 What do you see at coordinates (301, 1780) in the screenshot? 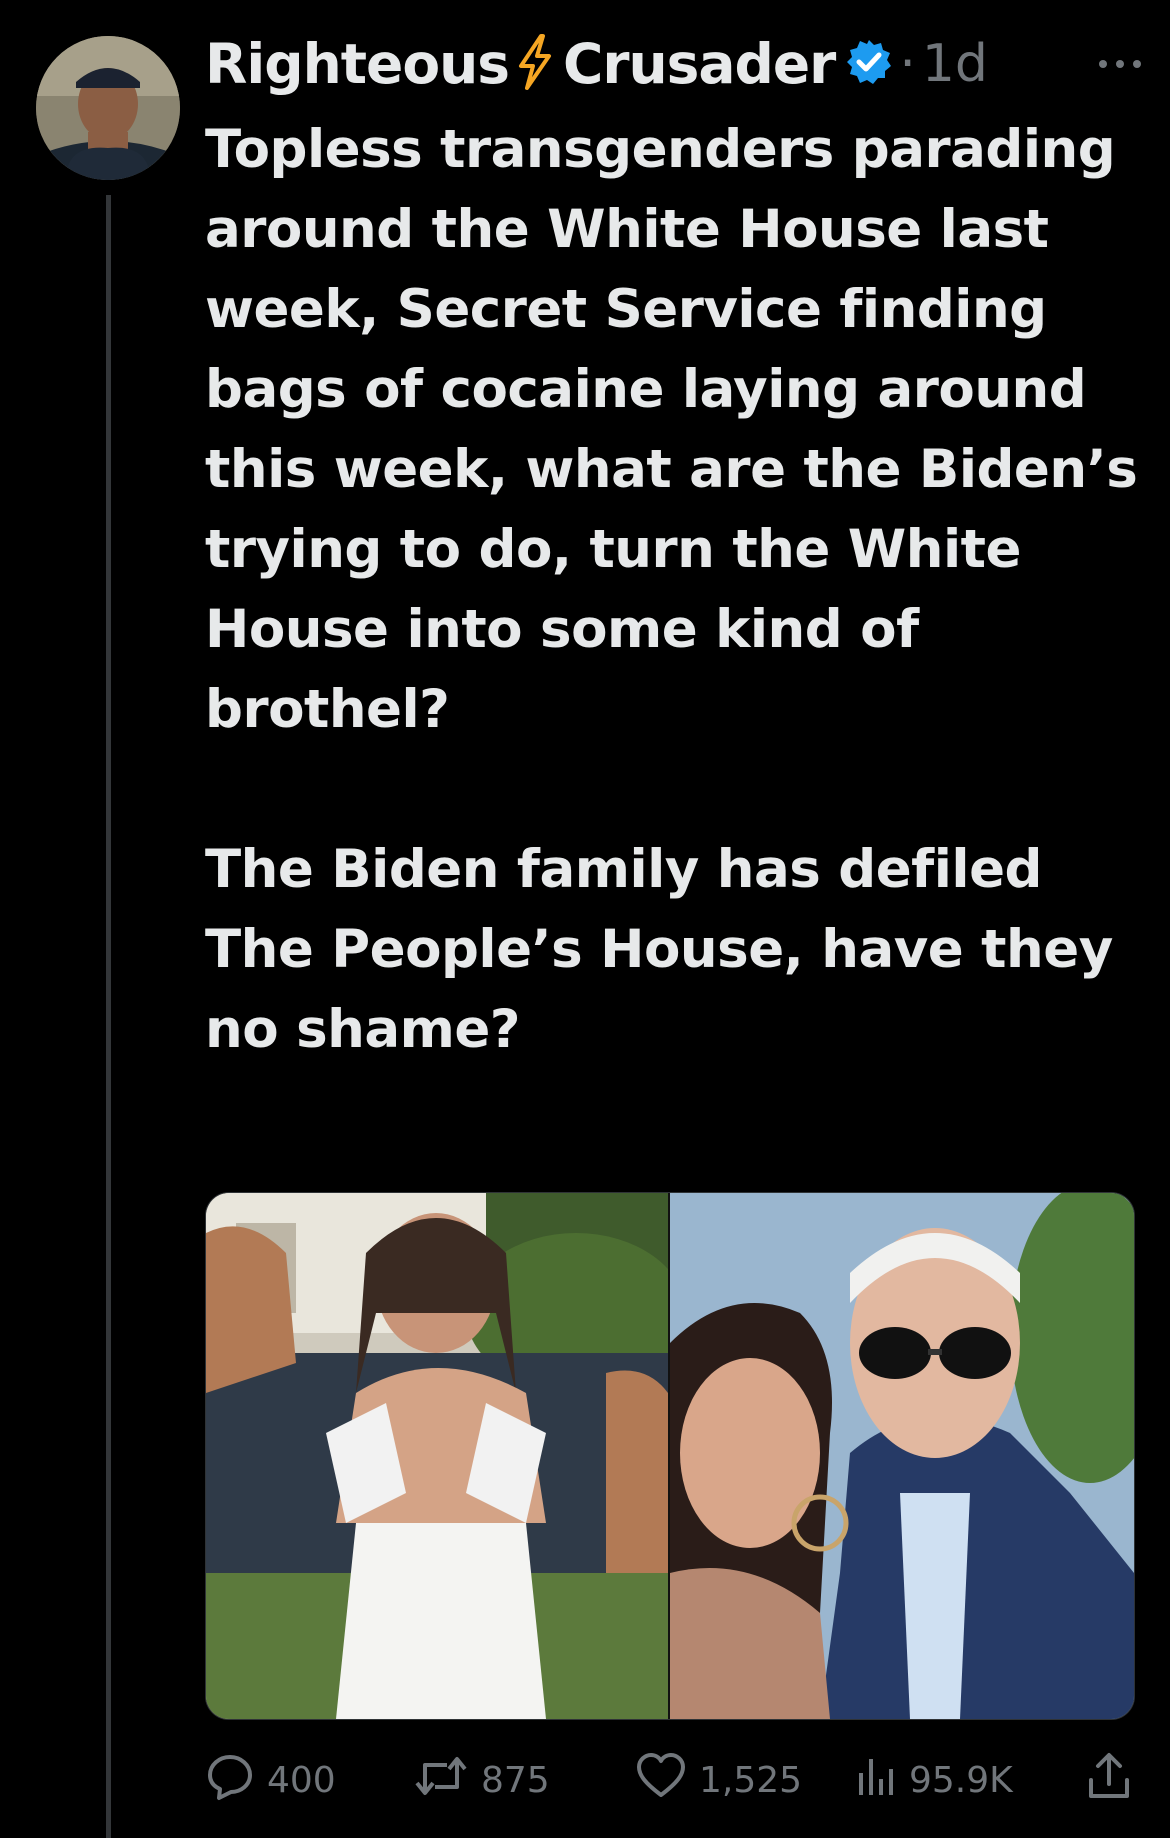
I see `reply-count: 400` at bounding box center [301, 1780].